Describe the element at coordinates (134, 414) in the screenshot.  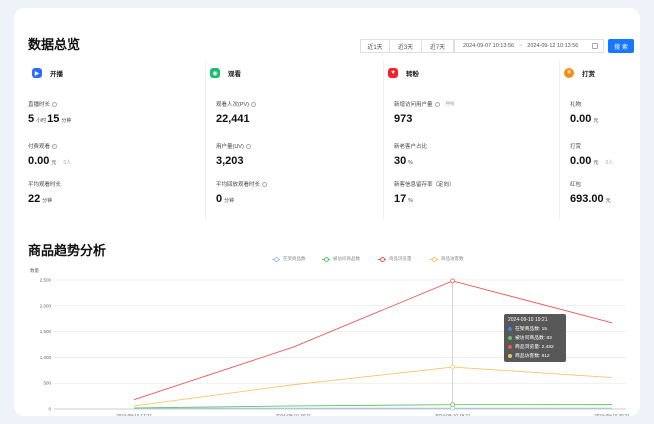
I see `x-tick-label: 2024-09-10 17:21` at that location.